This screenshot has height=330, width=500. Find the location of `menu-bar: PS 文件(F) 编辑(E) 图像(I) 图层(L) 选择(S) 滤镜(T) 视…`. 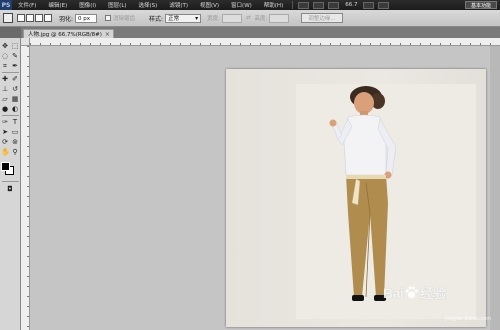

menu-bar: PS 文件(F) 编辑(E) 图像(I) 图层(L) 选择(S) 滤镜(T) 视… is located at coordinates (250, 5).